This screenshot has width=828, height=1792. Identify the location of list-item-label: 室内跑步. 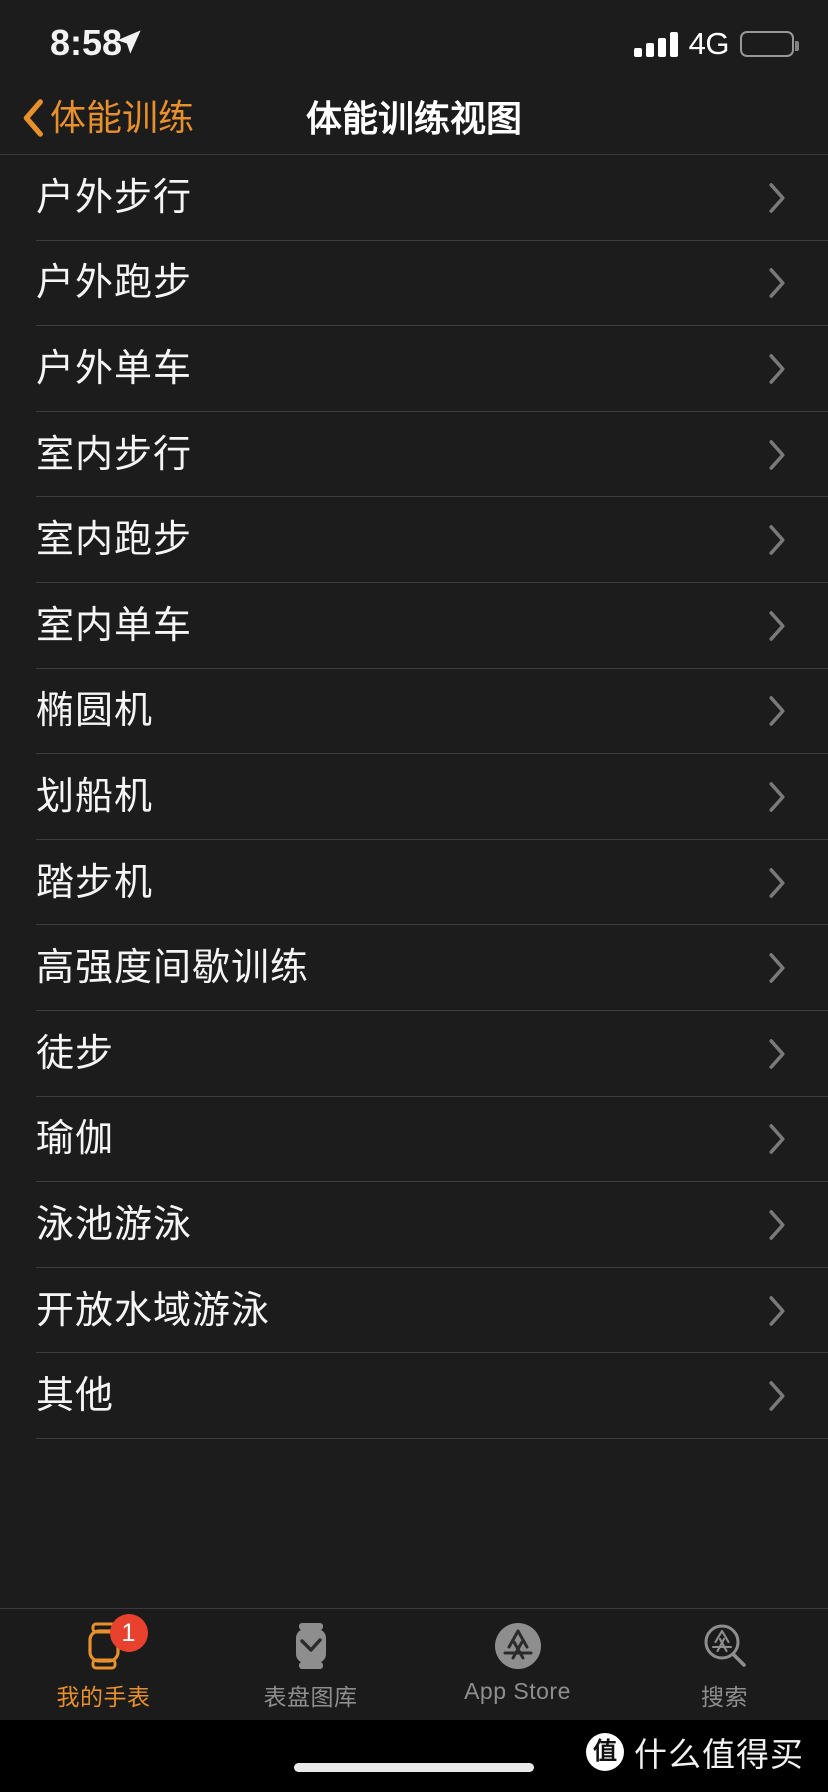
(114, 540).